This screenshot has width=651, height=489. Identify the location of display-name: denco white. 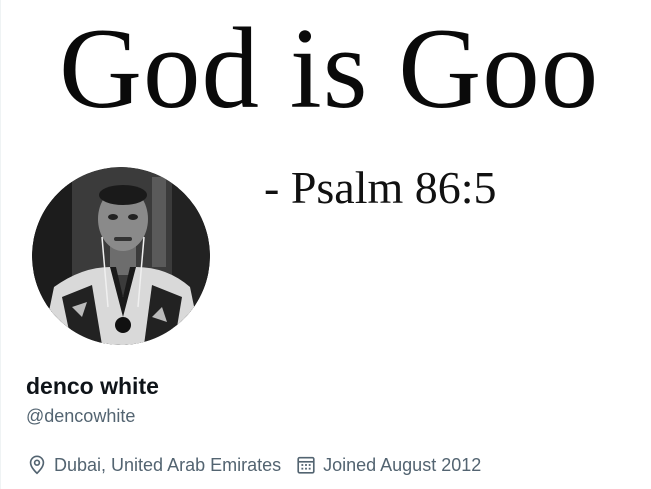
(92, 386).